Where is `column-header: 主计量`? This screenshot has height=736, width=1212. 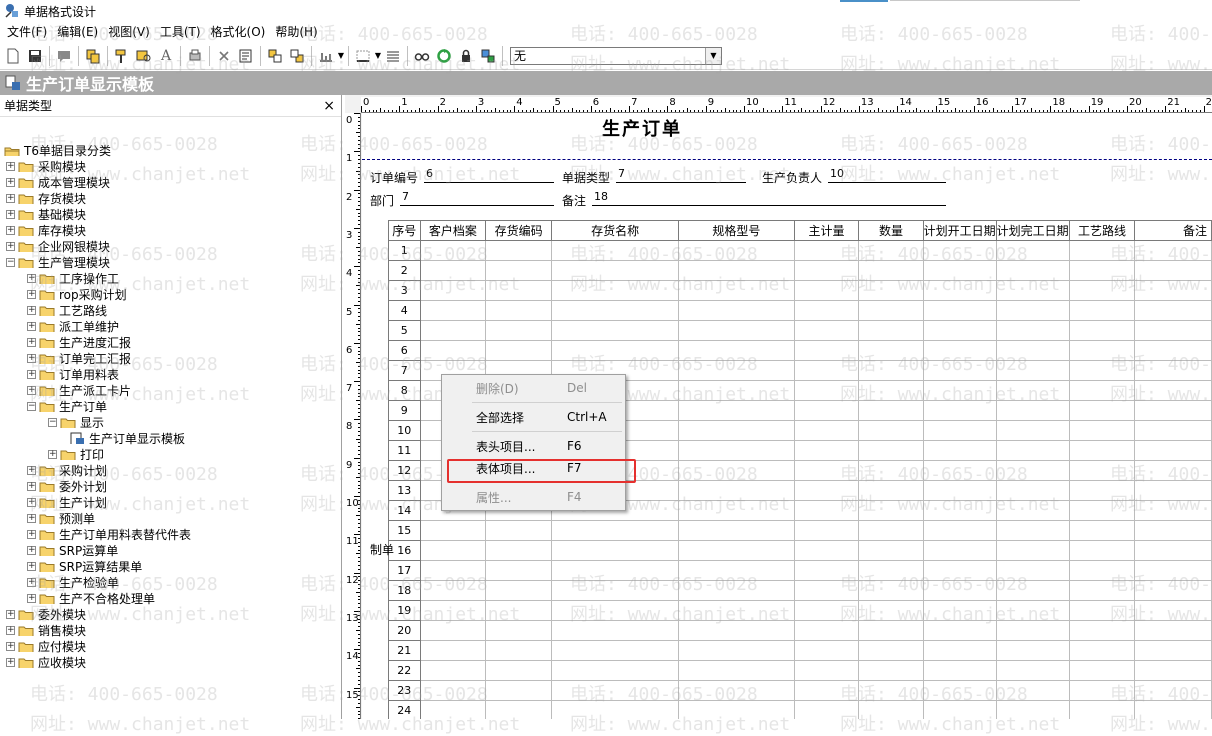 column-header: 主计量 is located at coordinates (826, 230).